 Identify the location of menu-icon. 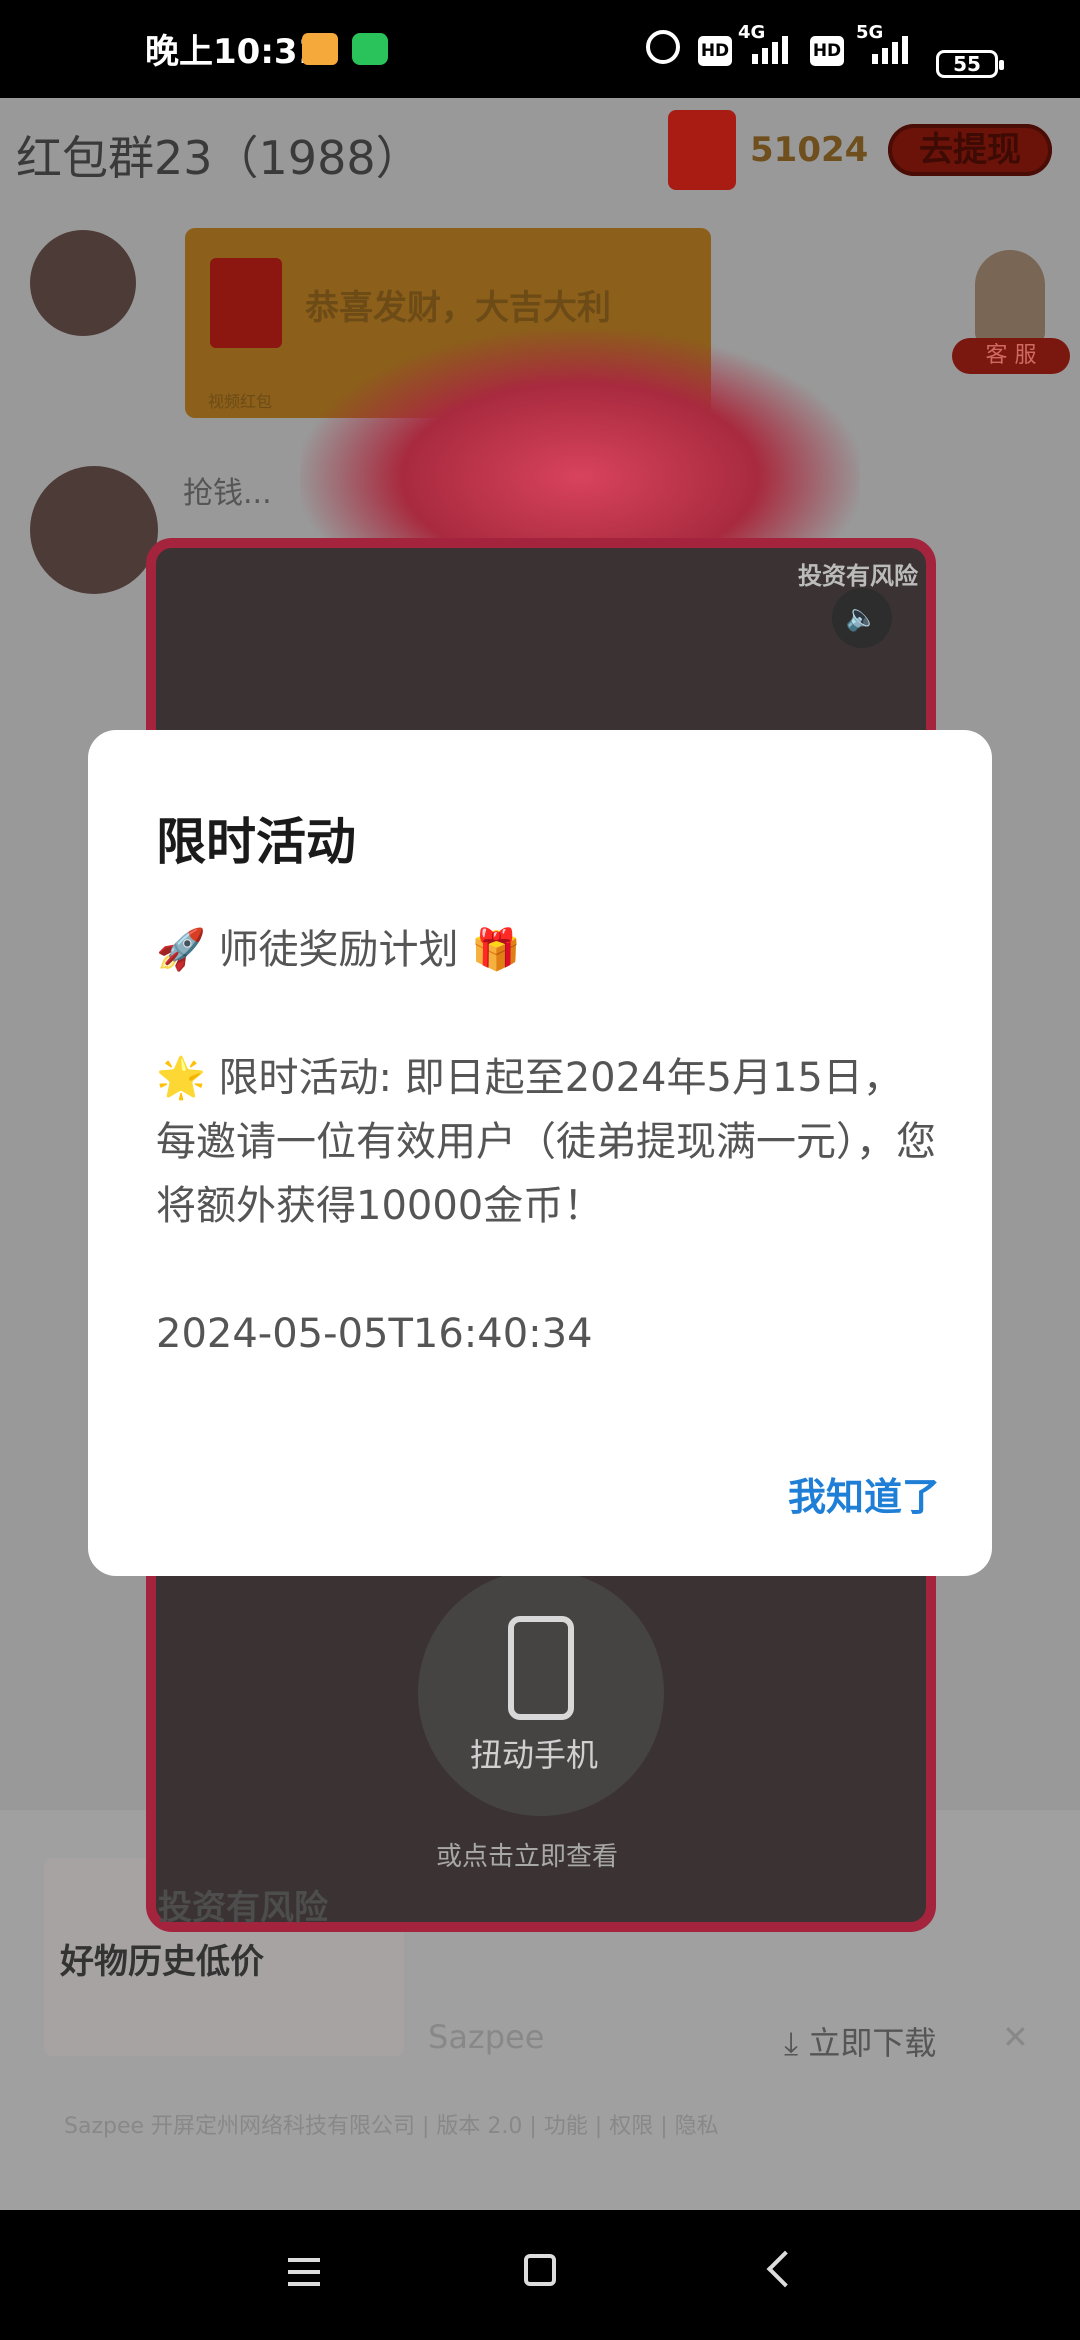
(304, 2272).